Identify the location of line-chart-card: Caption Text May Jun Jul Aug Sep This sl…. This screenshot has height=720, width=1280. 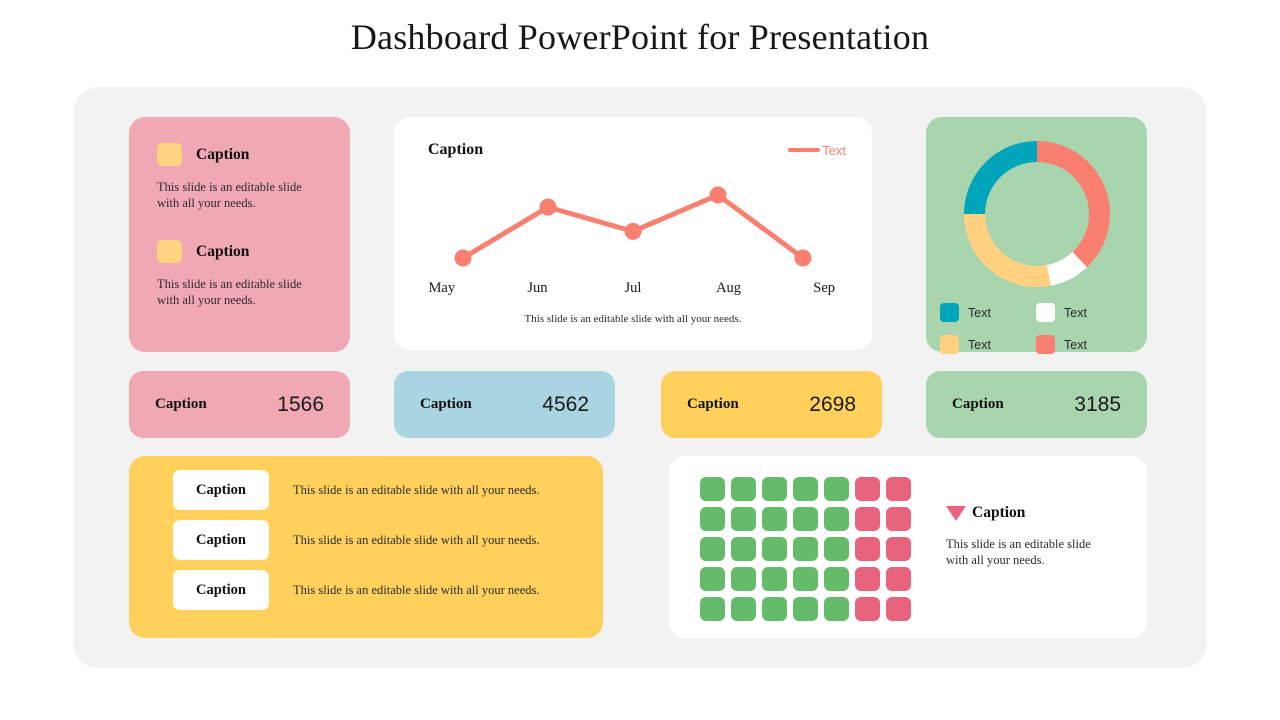
(633, 233).